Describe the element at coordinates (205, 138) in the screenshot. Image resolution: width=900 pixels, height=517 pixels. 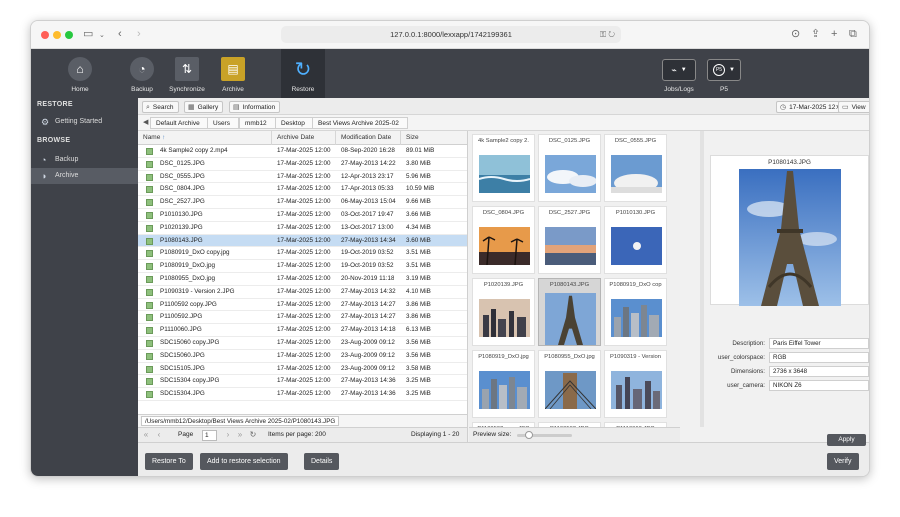
I see `column-name: Name ↑` at that location.